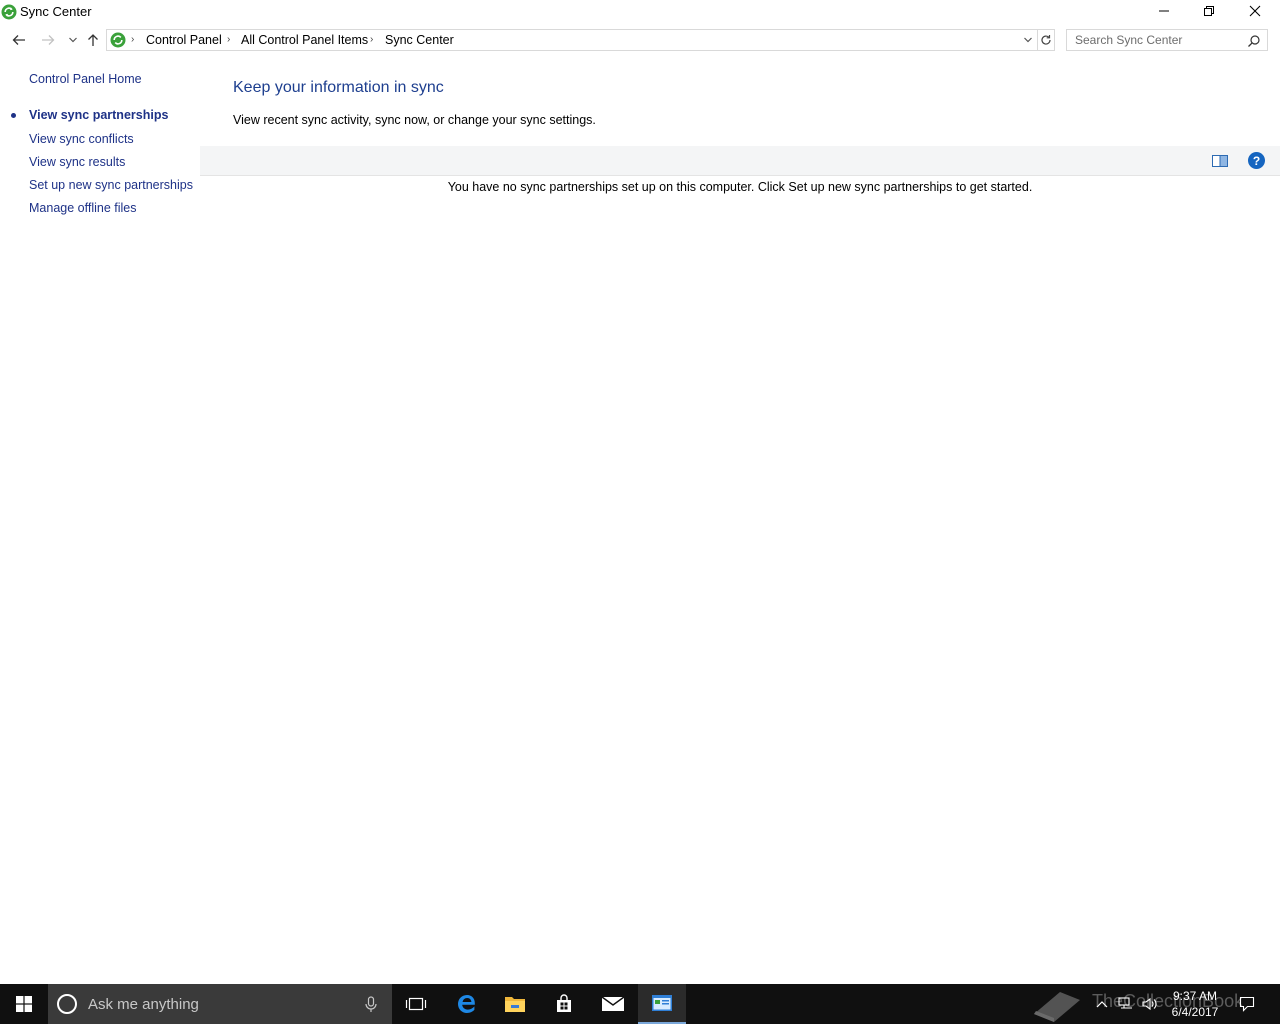  I want to click on recent-locations-button, so click(73, 40).